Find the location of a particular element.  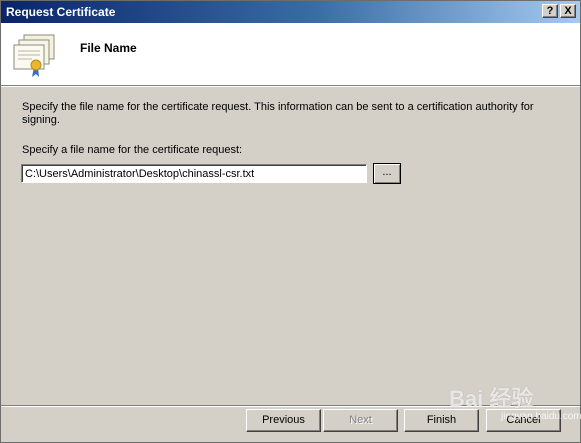

next-button: Next is located at coordinates (360, 420).